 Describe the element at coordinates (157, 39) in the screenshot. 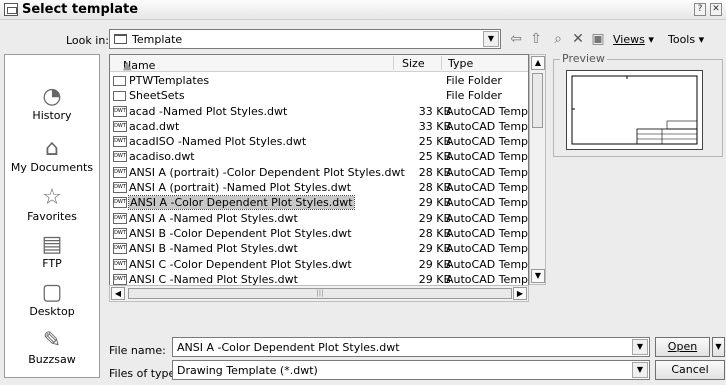

I see `look-in-value: Template` at that location.